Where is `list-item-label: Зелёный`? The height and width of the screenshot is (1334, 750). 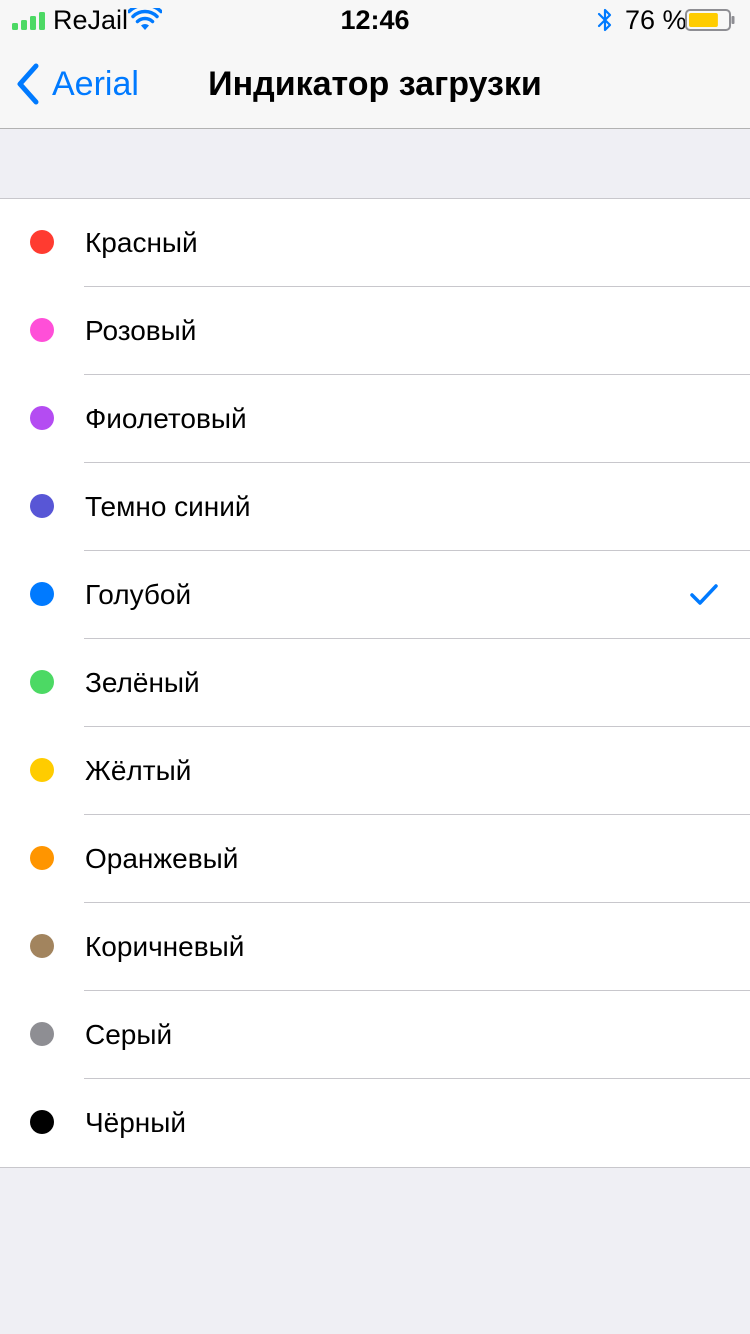 list-item-label: Зелёный is located at coordinates (142, 682).